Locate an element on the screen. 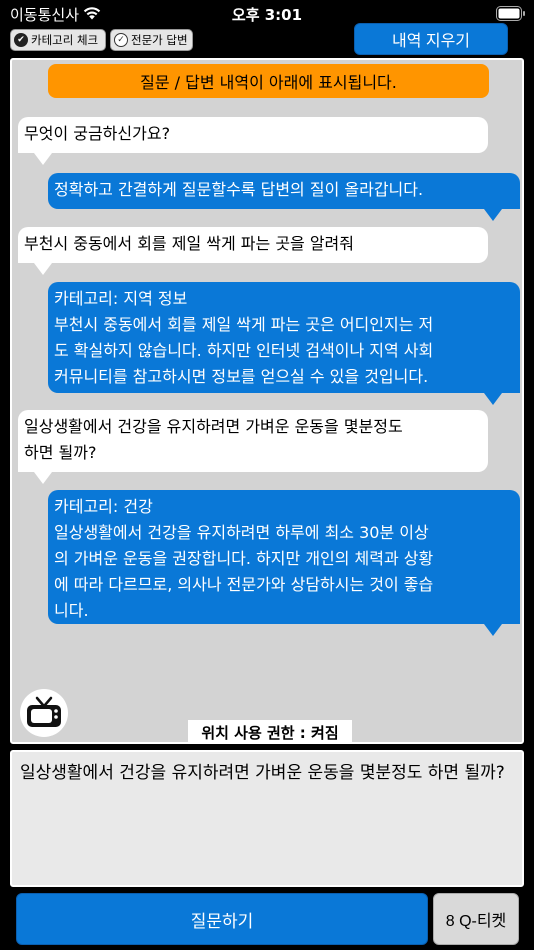 The image size is (534, 950). clock-time: 오후 3:01 is located at coordinates (267, 15).